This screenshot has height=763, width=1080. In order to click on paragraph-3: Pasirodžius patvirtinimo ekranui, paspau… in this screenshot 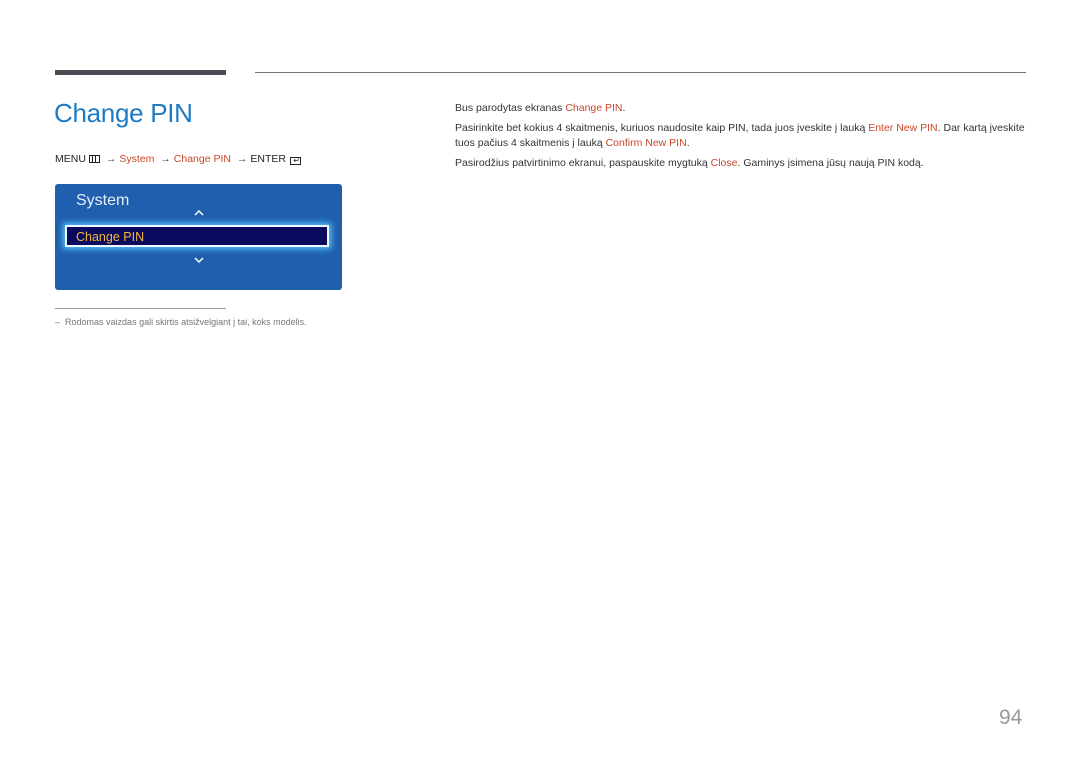, I will do `click(742, 163)`.